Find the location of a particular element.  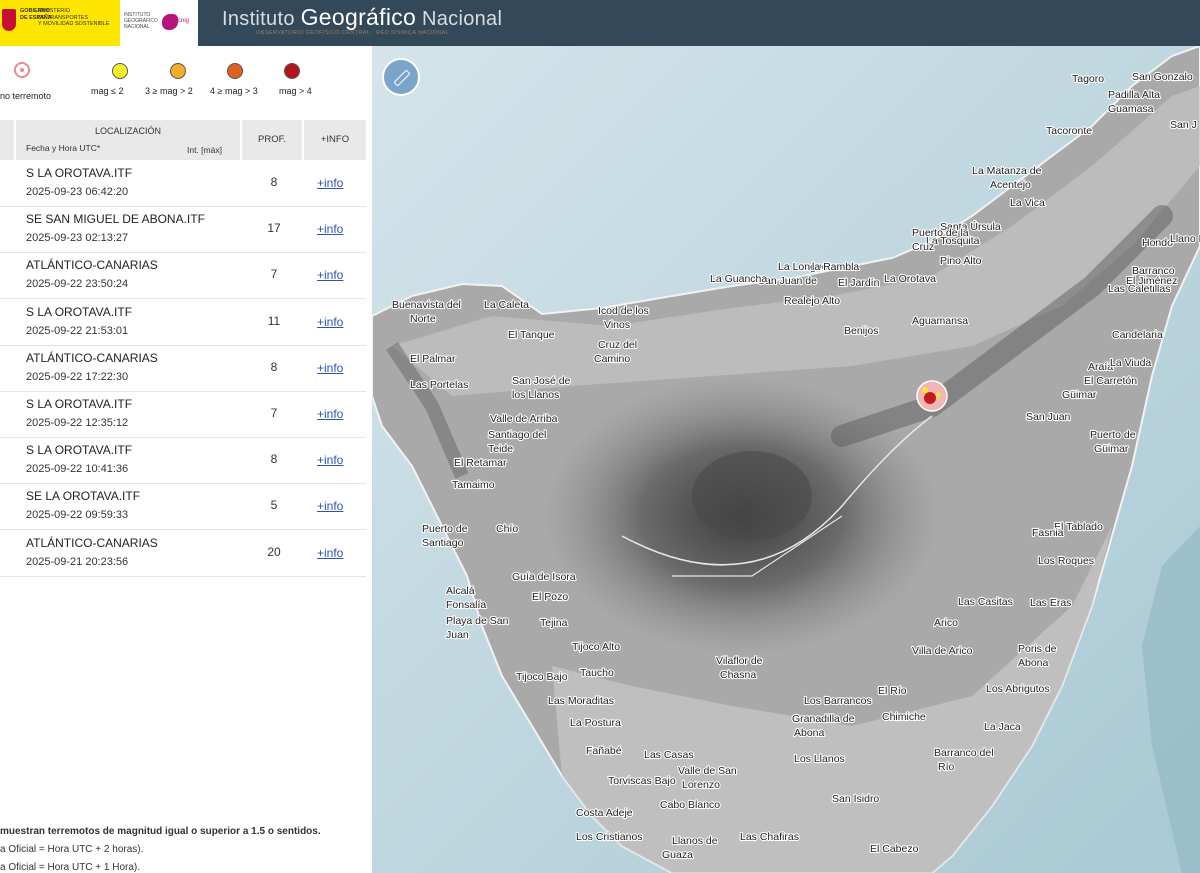

col-date-label: Fecha y Hora UTC* is located at coordinates (63, 148).